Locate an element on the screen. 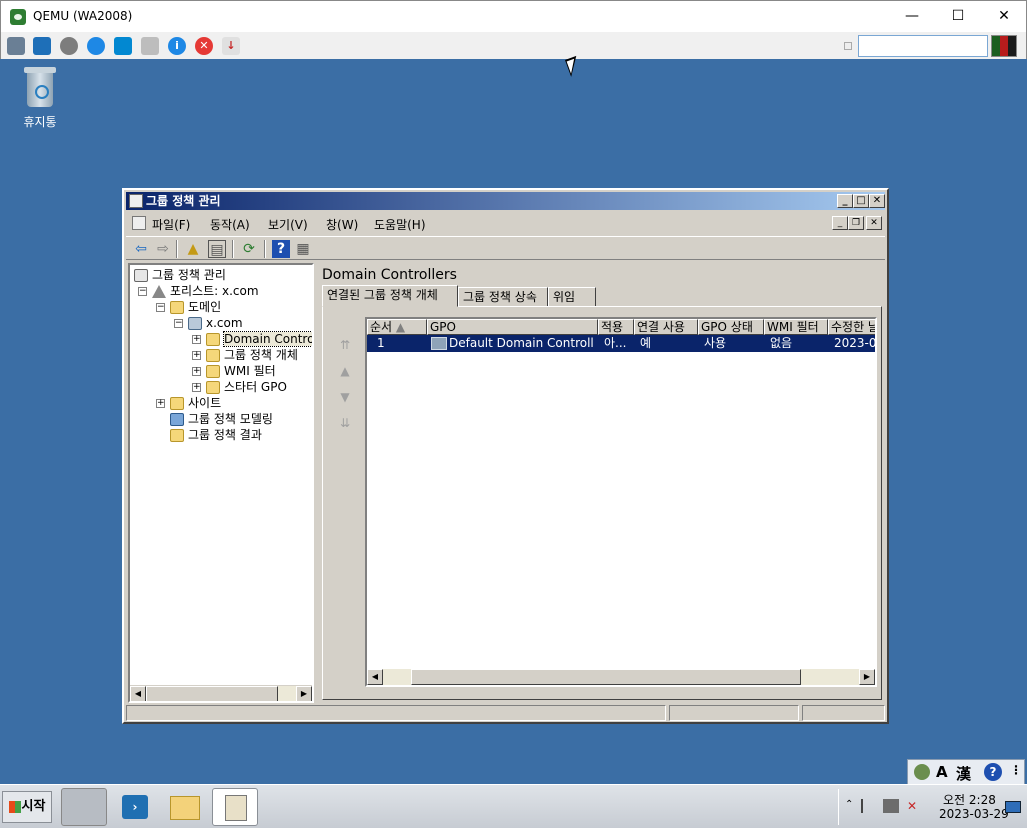  keyboard-icon is located at coordinates (150, 46).